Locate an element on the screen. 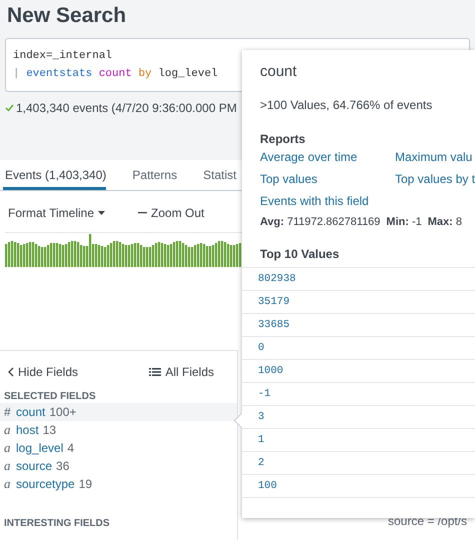 This screenshot has width=475, height=541. value-link: 802938 is located at coordinates (277, 279).